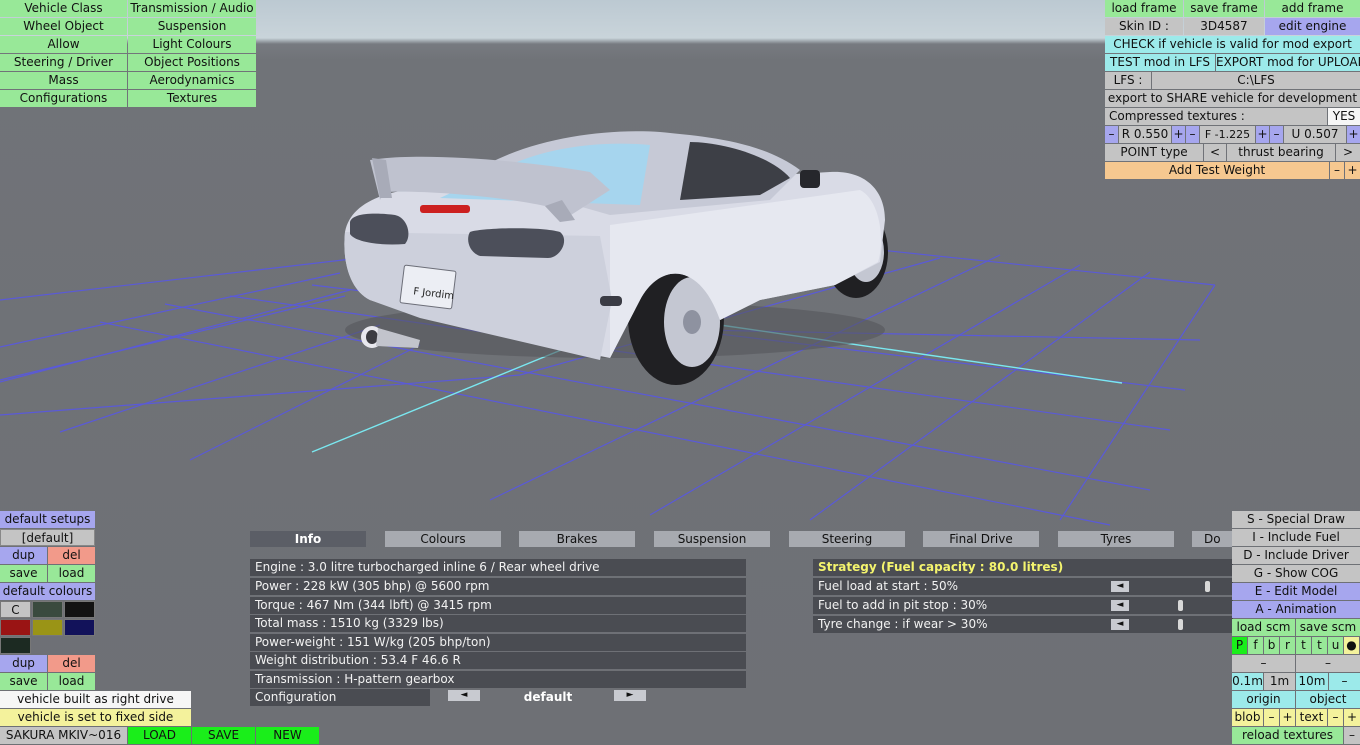 This screenshot has width=1360, height=745. I want to click on point-type-prev-button: <, so click(1215, 152).